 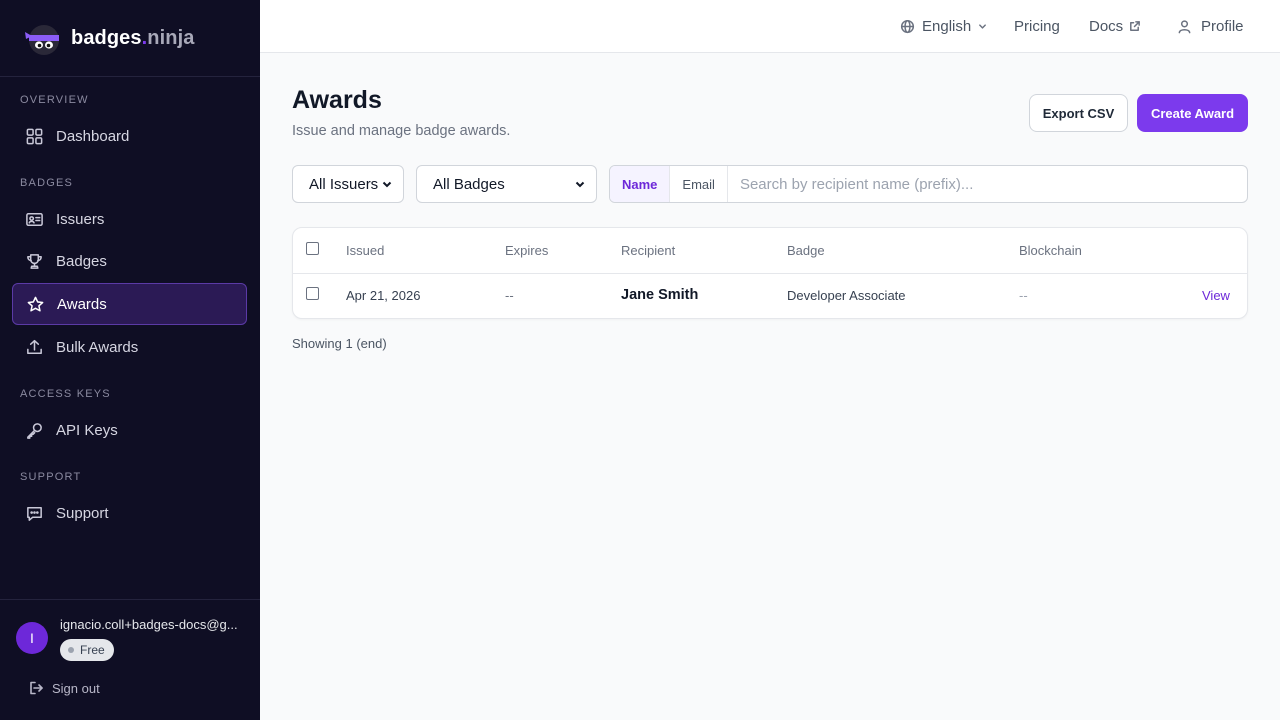 What do you see at coordinates (648, 250) in the screenshot?
I see `column-header-recipient: Recipient` at bounding box center [648, 250].